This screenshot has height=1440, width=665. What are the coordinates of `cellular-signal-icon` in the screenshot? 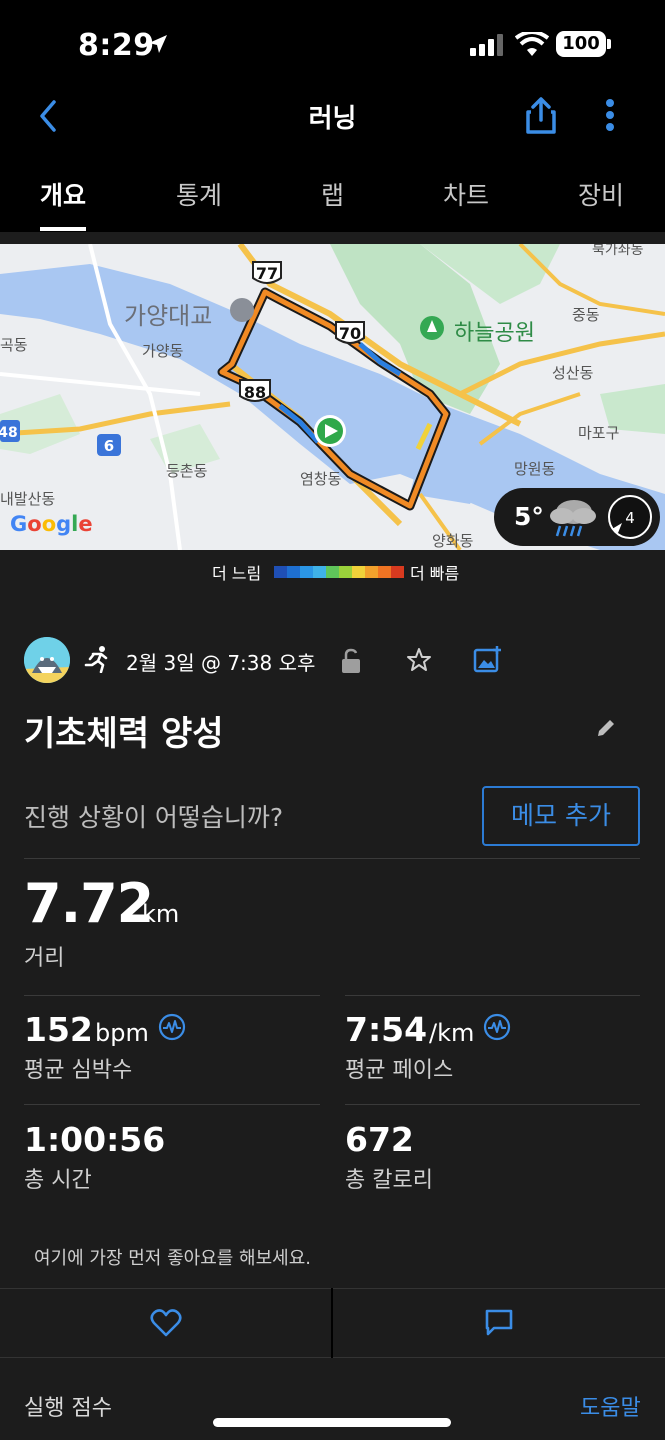 It's located at (486, 45).